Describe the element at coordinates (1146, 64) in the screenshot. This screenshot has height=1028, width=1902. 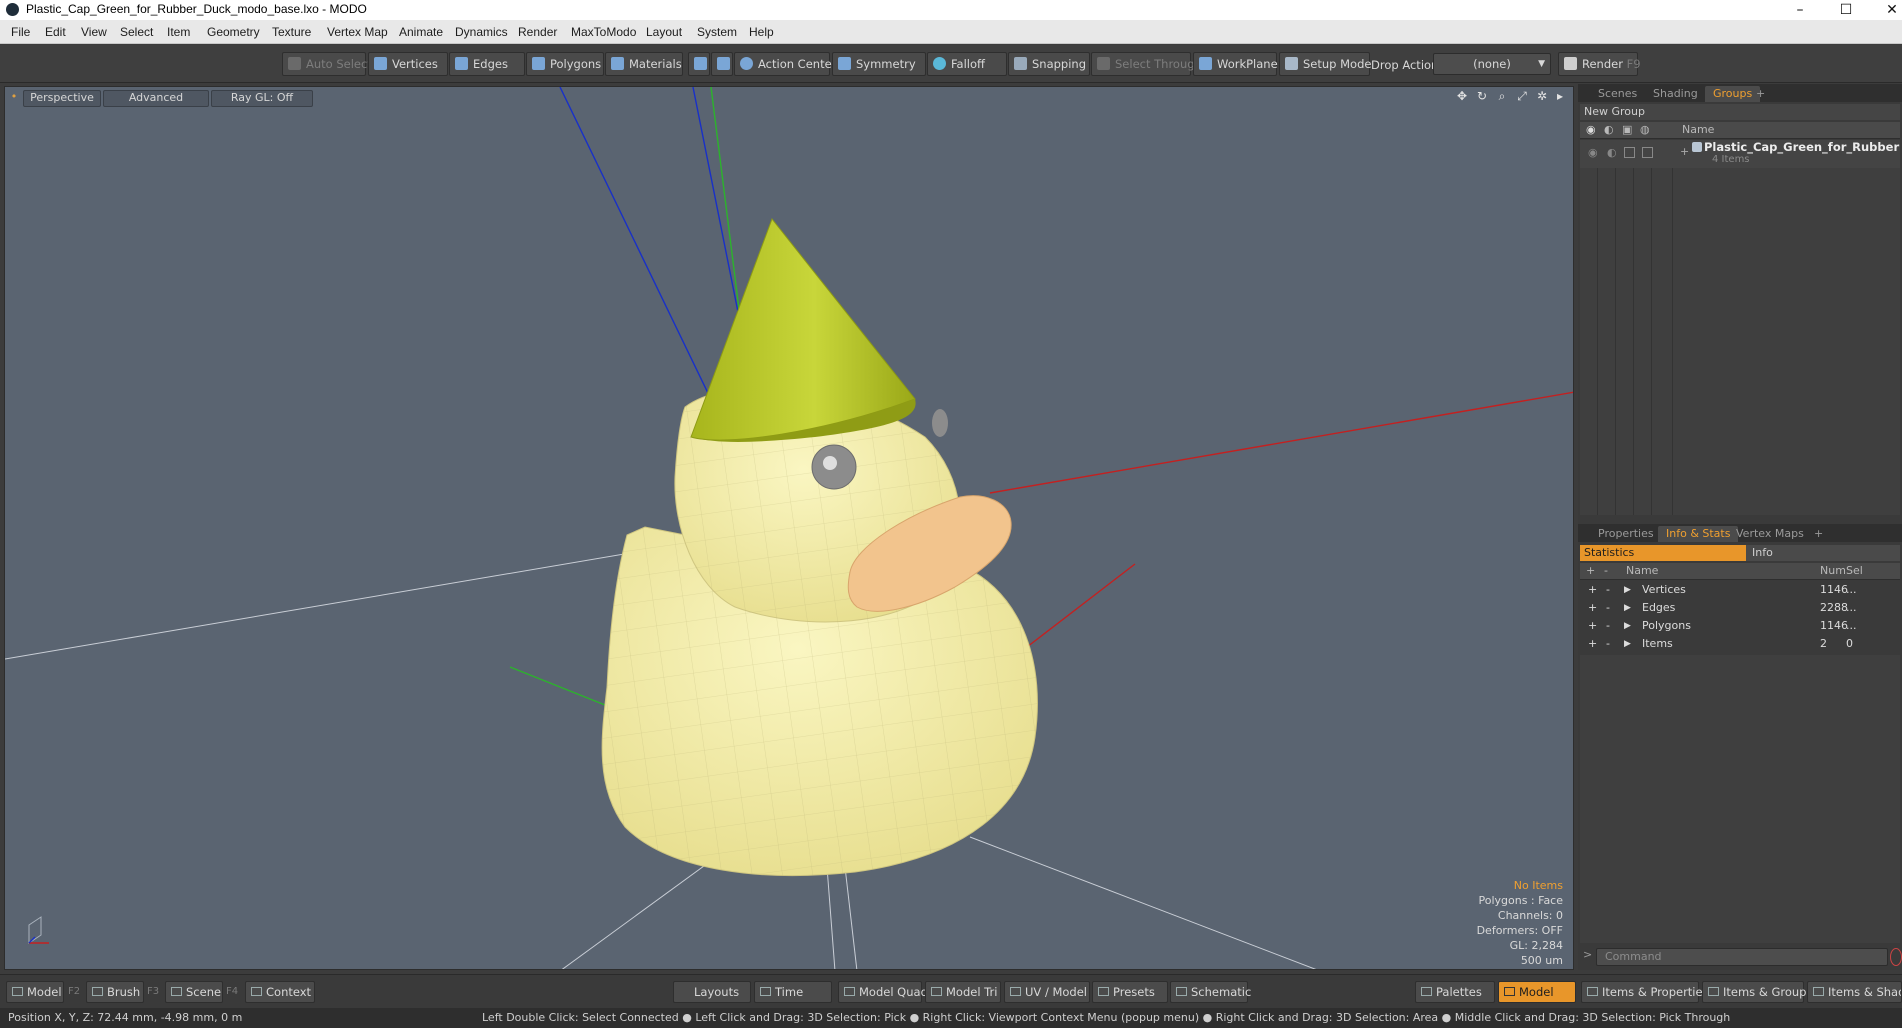
I see `select-through-button: Select Through` at that location.